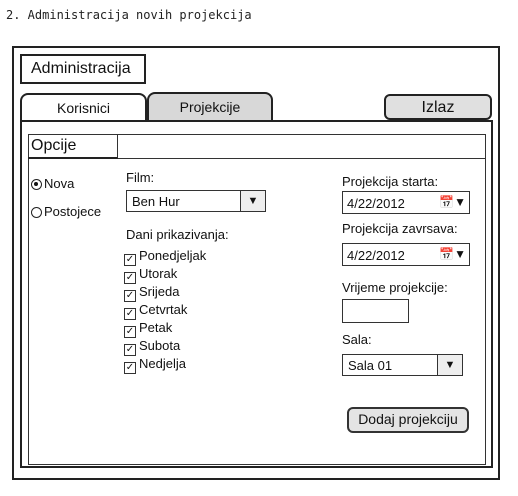 The height and width of the screenshot is (496, 518). What do you see at coordinates (156, 327) in the screenshot?
I see `checkbox-label: Petak` at bounding box center [156, 327].